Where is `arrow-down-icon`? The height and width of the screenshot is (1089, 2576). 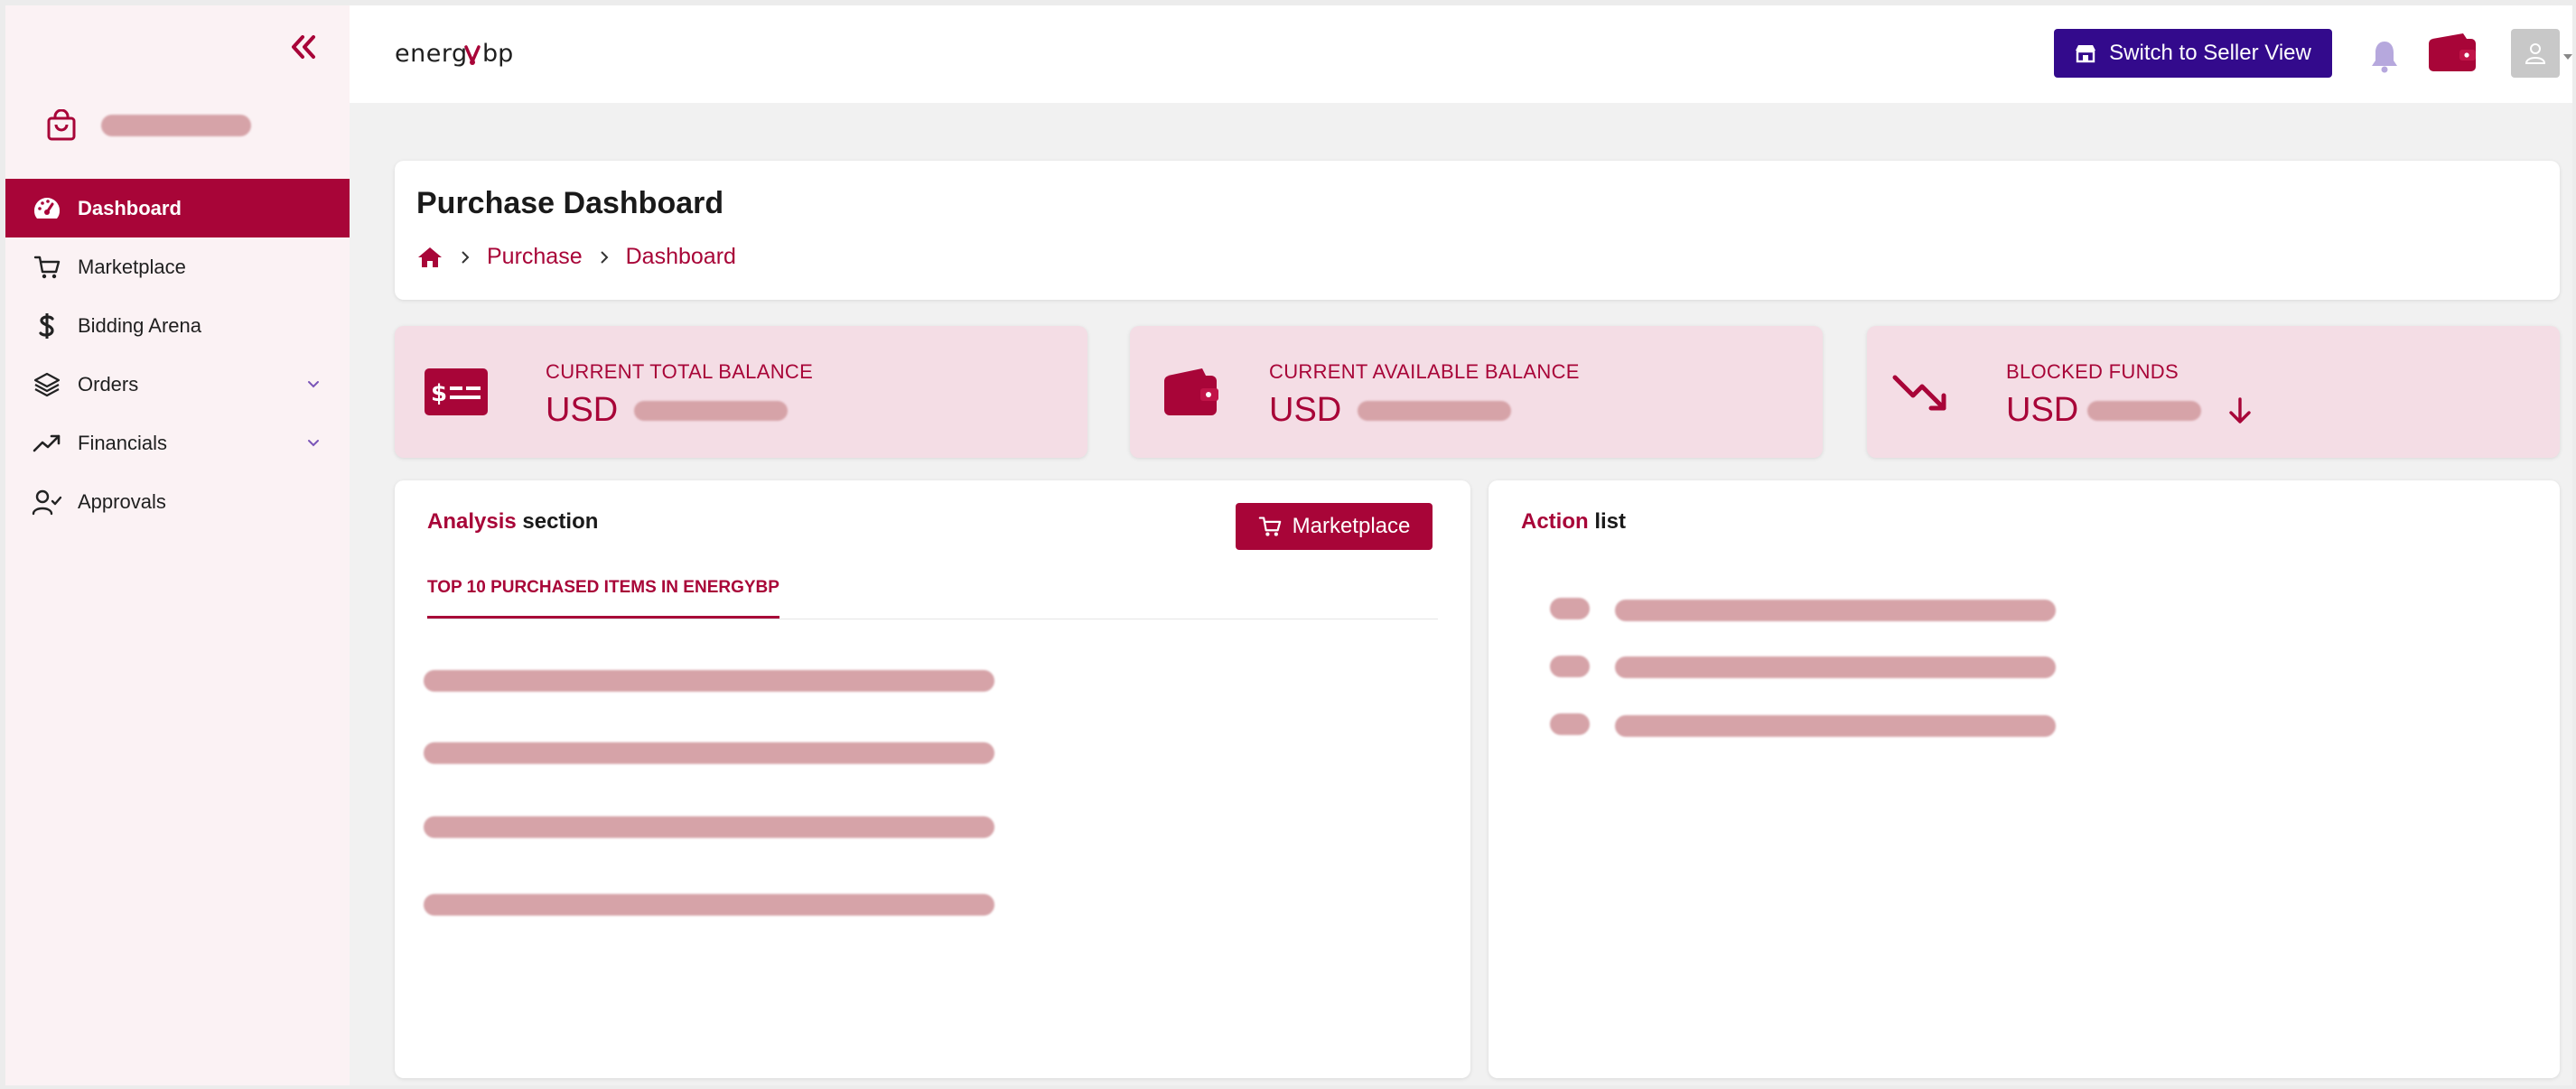
arrow-down-icon is located at coordinates (2240, 411).